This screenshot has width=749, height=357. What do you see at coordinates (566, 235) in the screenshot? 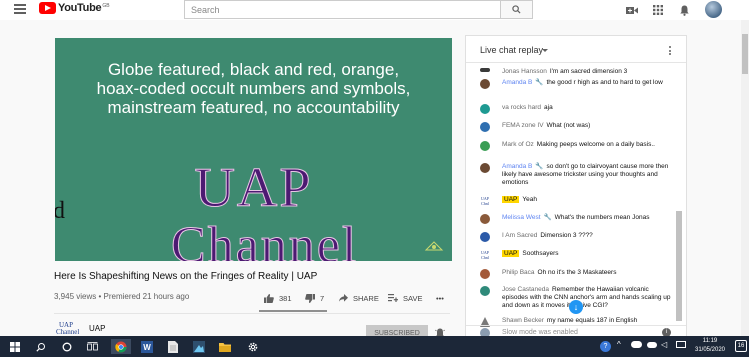
I see `chat-text: Dimension 3 ????` at bounding box center [566, 235].